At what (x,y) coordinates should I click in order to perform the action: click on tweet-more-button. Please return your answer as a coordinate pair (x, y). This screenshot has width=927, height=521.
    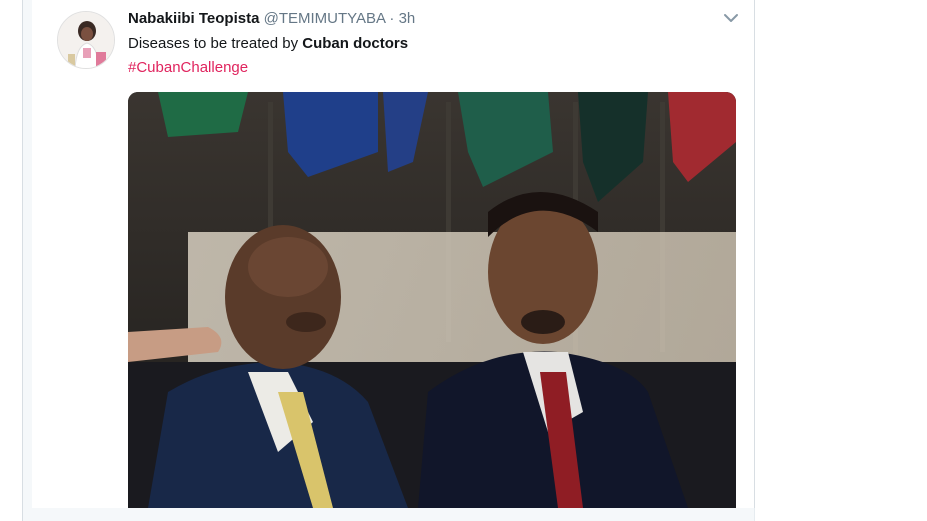
    Looking at the image, I should click on (731, 18).